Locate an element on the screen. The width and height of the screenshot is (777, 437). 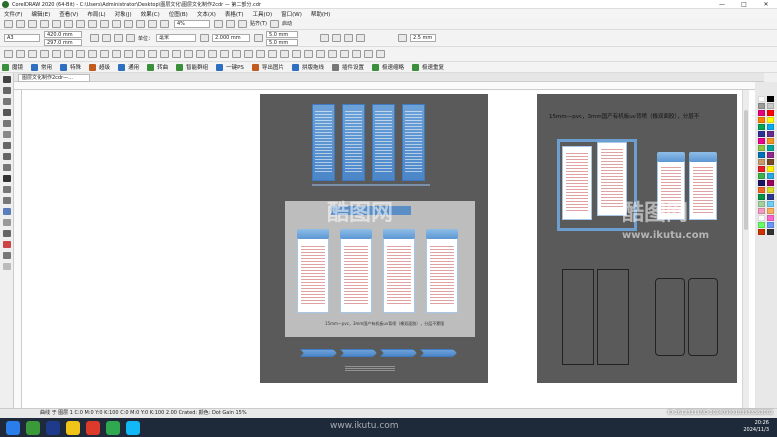
import-icon is located at coordinates (128, 23).